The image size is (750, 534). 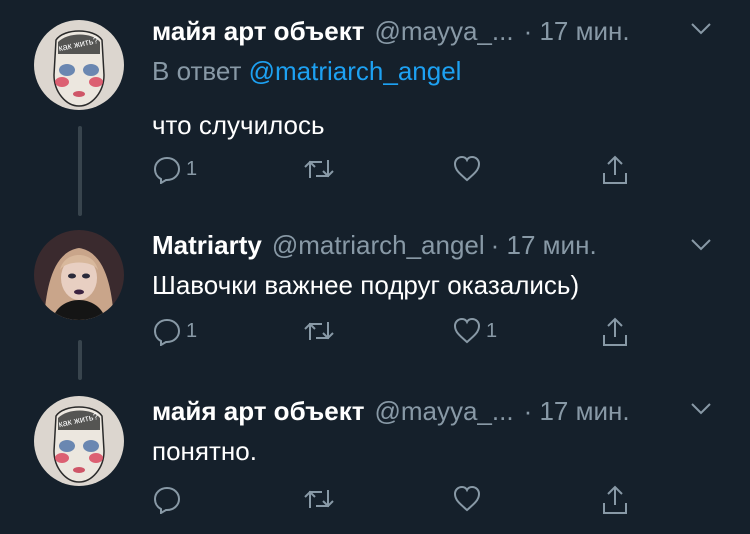 I want to click on author-name: Matriarty, so click(x=207, y=245).